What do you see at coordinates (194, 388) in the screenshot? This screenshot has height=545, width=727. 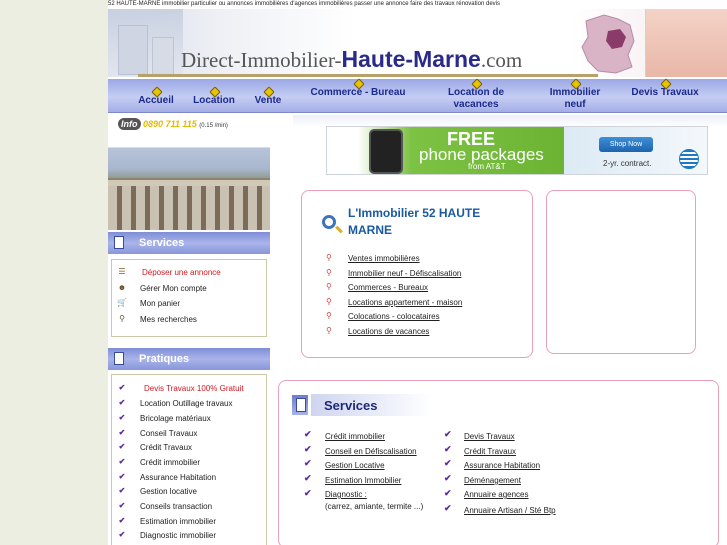 I see `sidebar-link-devis-travaux: Devis Travaux 100% Gratuit` at bounding box center [194, 388].